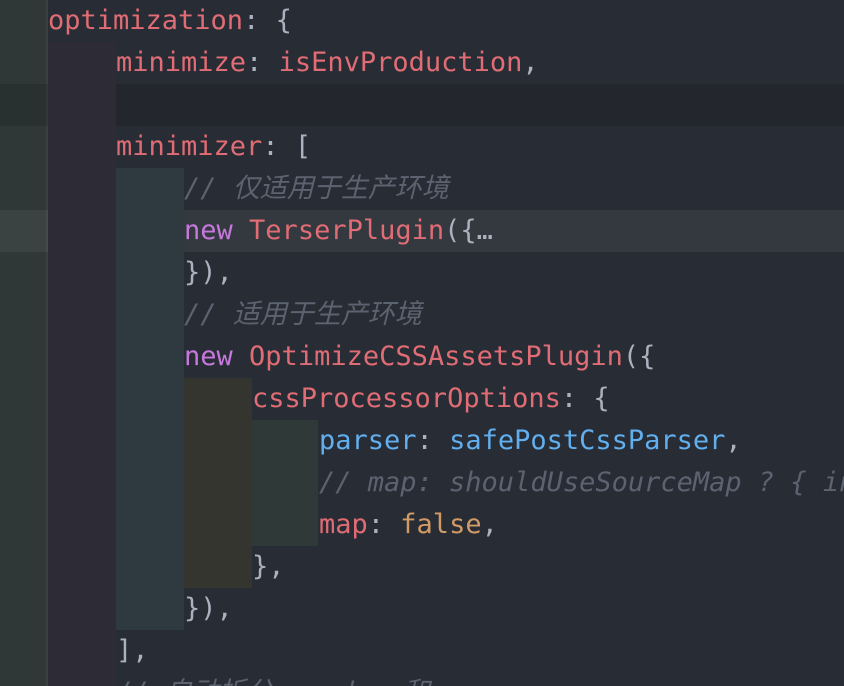 The height and width of the screenshot is (686, 844). I want to click on code-line-optimization: optimization: {, so click(170, 21).